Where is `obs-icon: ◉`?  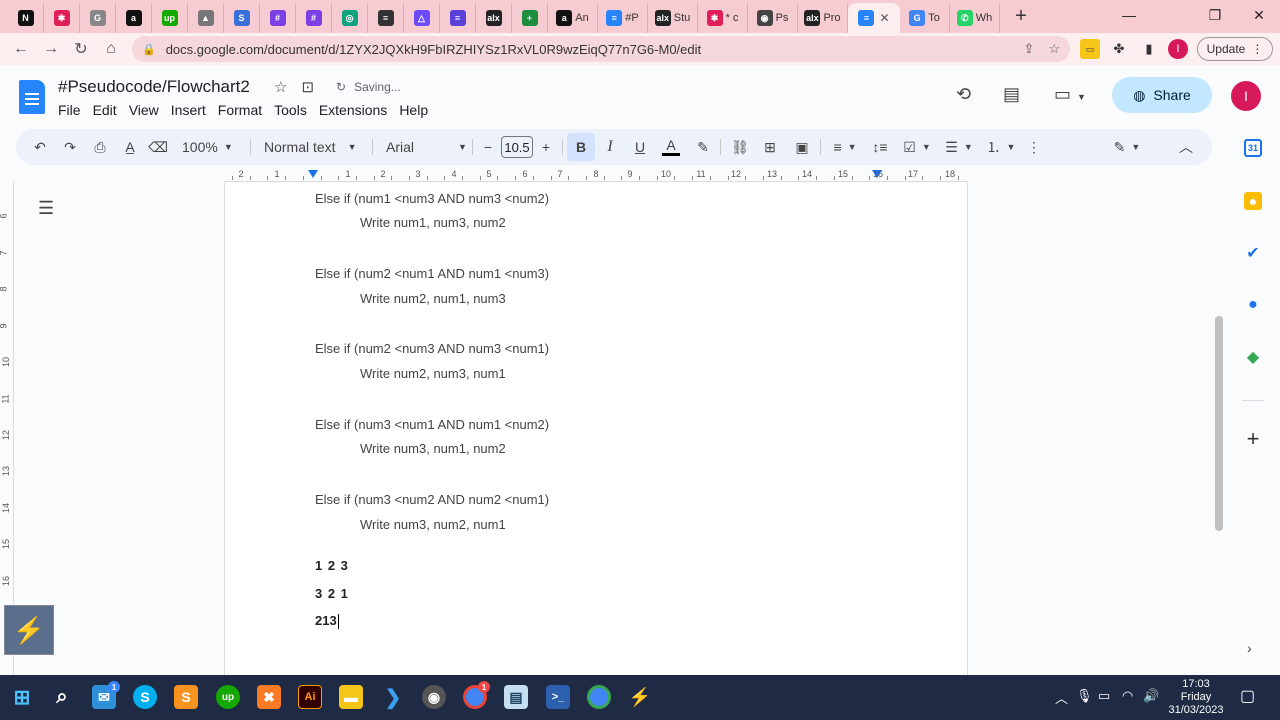
obs-icon: ◉ is located at coordinates (434, 697).